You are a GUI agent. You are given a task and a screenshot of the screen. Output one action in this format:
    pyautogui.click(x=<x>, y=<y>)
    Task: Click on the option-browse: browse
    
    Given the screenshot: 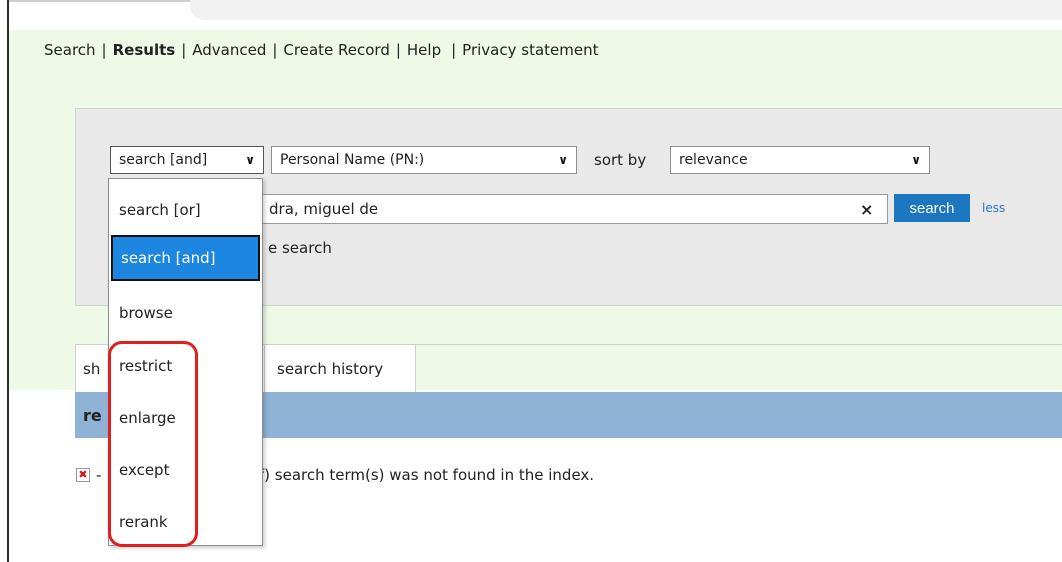 What is the action you would take?
    pyautogui.click(x=185, y=313)
    